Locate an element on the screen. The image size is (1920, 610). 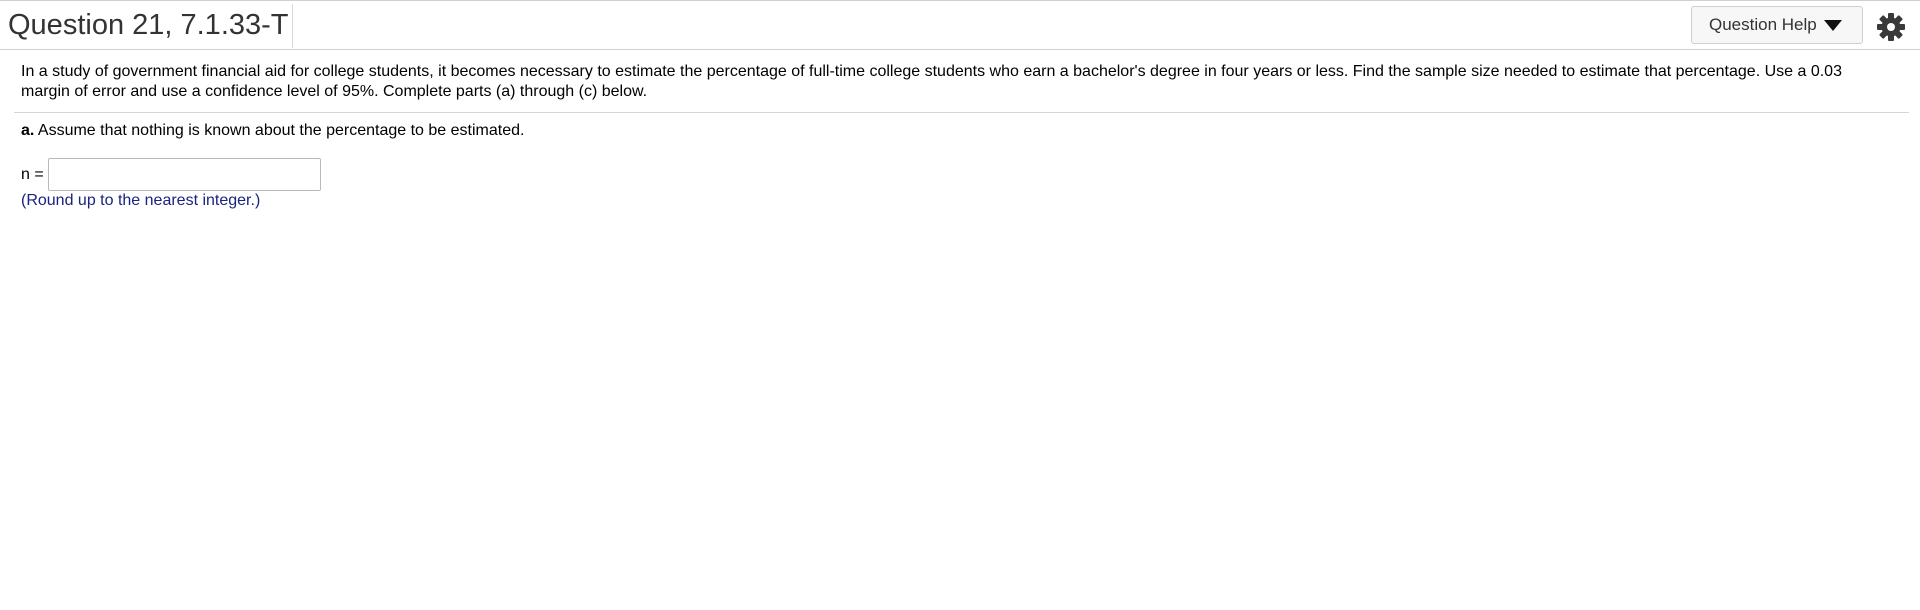
answer-row: n = is located at coordinates (171, 174).